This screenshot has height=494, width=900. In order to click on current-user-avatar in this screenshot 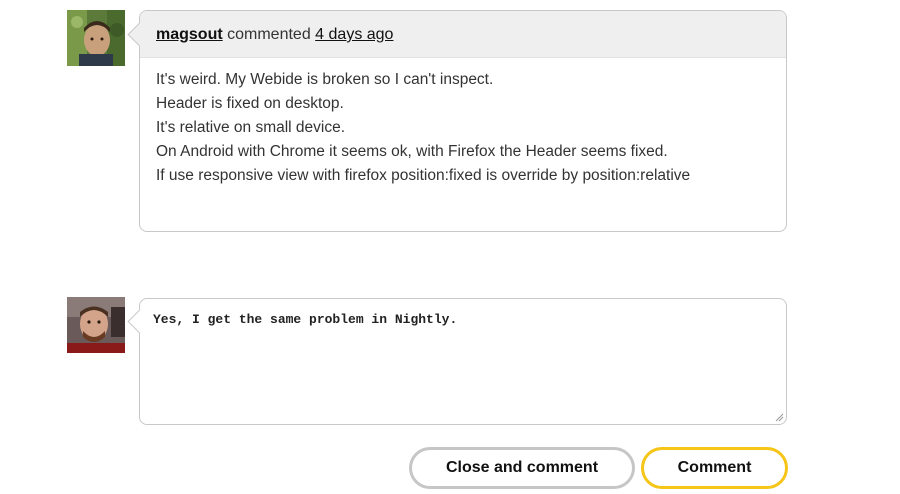, I will do `click(96, 325)`.